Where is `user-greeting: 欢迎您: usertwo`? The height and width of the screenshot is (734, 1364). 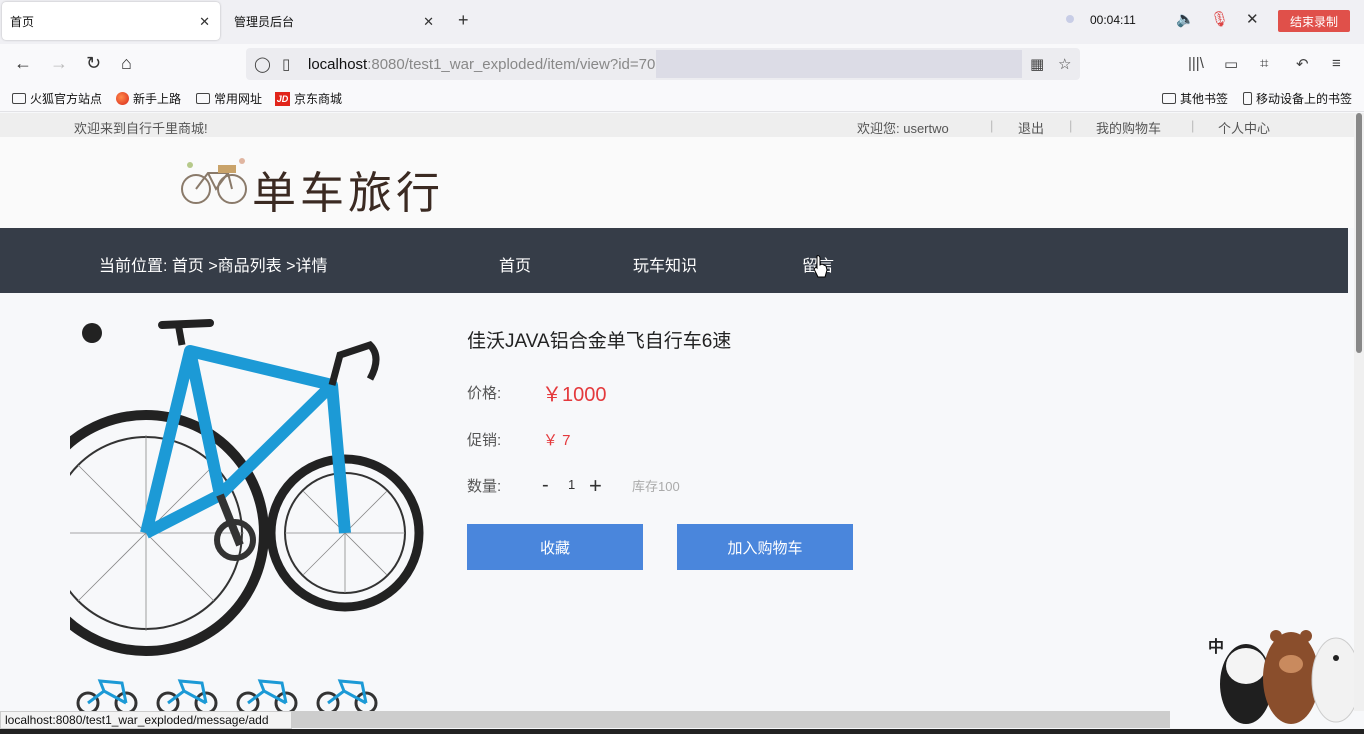 user-greeting: 欢迎您: usertwo is located at coordinates (903, 128).